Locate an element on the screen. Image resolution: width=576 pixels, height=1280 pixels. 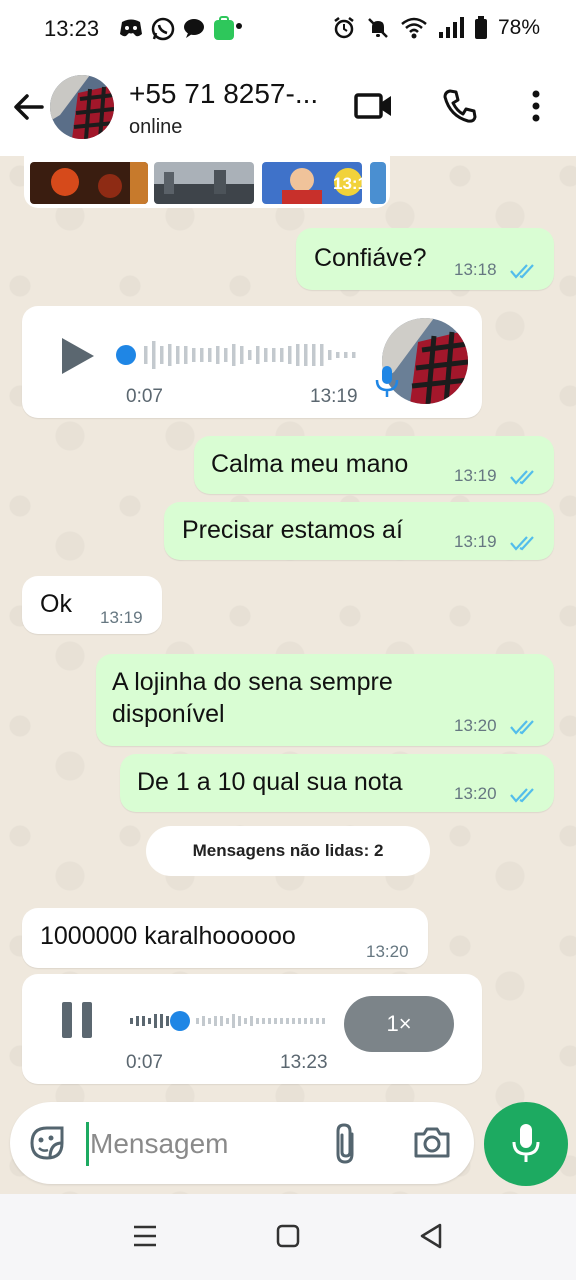
attach-icon is located at coordinates (346, 1144).